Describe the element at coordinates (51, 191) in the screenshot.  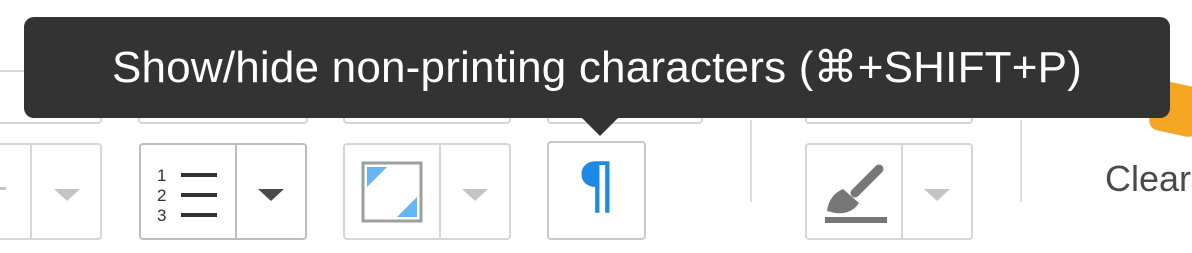
I see `align-button` at that location.